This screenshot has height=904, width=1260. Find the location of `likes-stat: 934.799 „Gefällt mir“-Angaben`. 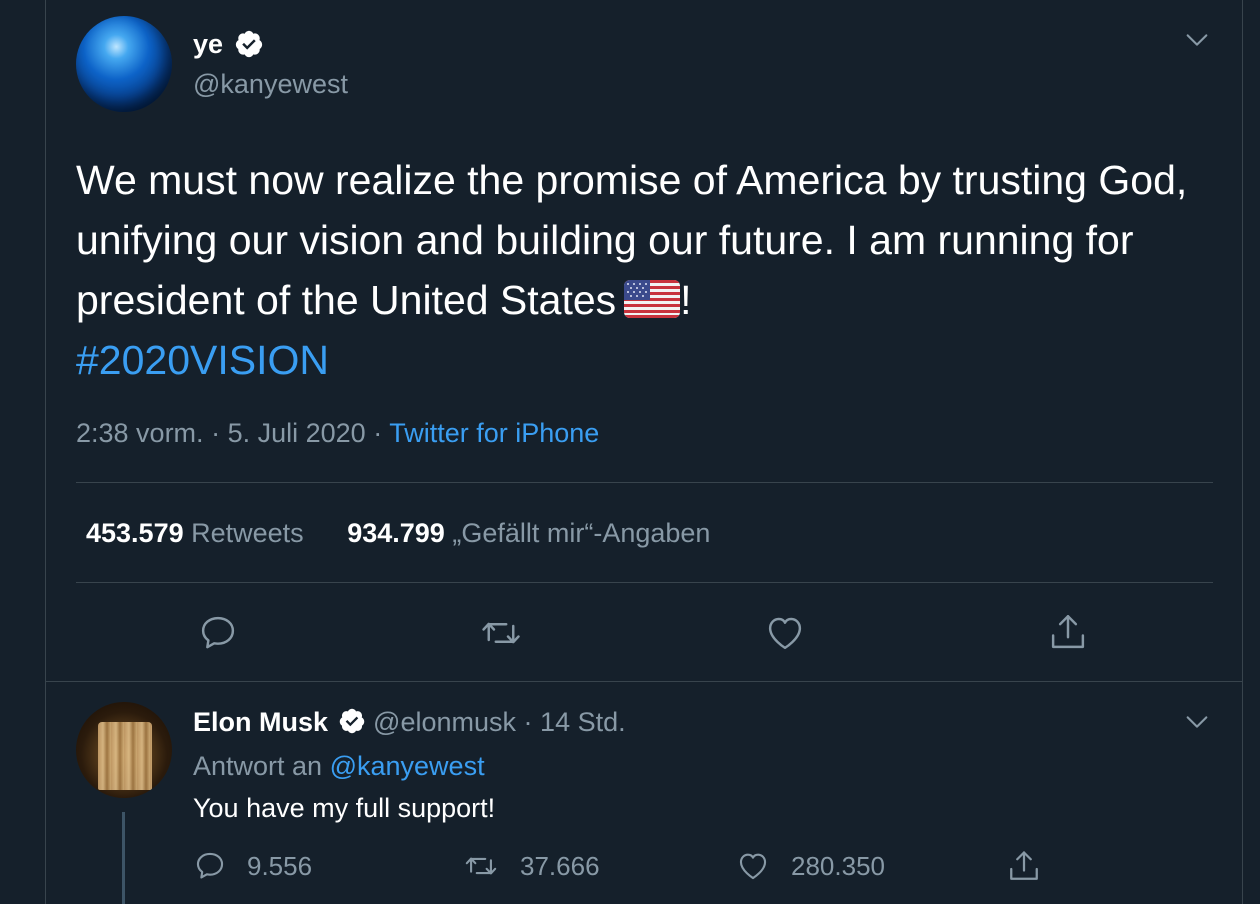

likes-stat: 934.799 „Gefällt mir“-Angaben is located at coordinates (528, 533).